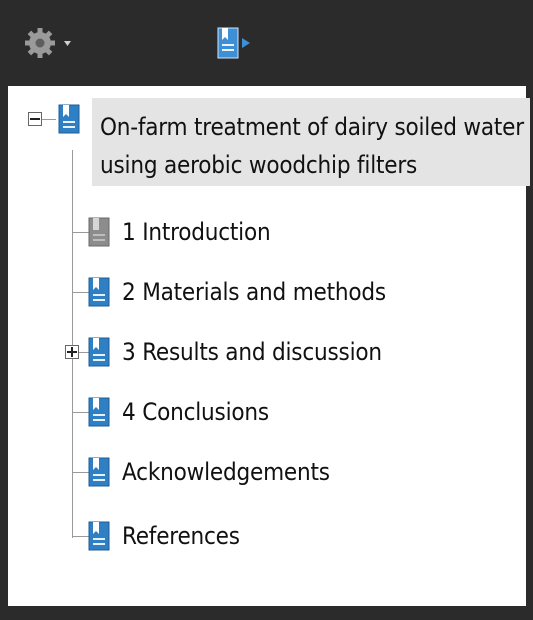 Image resolution: width=533 pixels, height=620 pixels. I want to click on bookmark-item-materials-and-methods: 2 Materials and methods, so click(310, 292).